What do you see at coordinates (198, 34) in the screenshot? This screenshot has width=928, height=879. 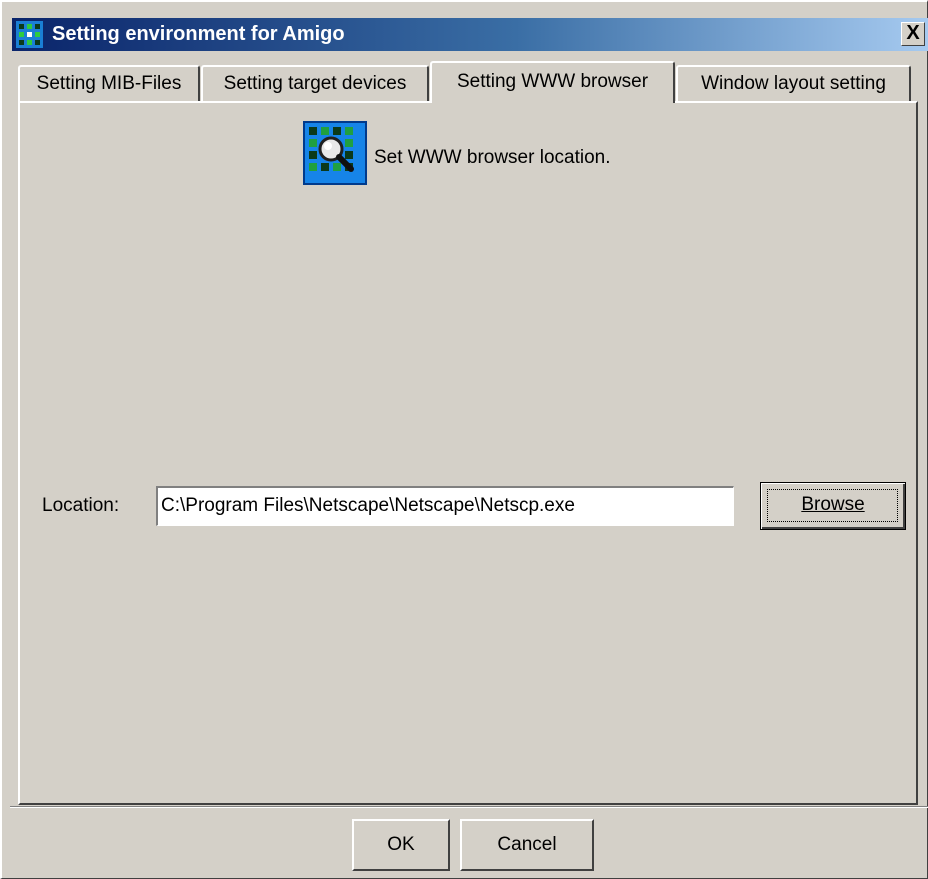 I see `window-title: Setting environment for Amigo` at bounding box center [198, 34].